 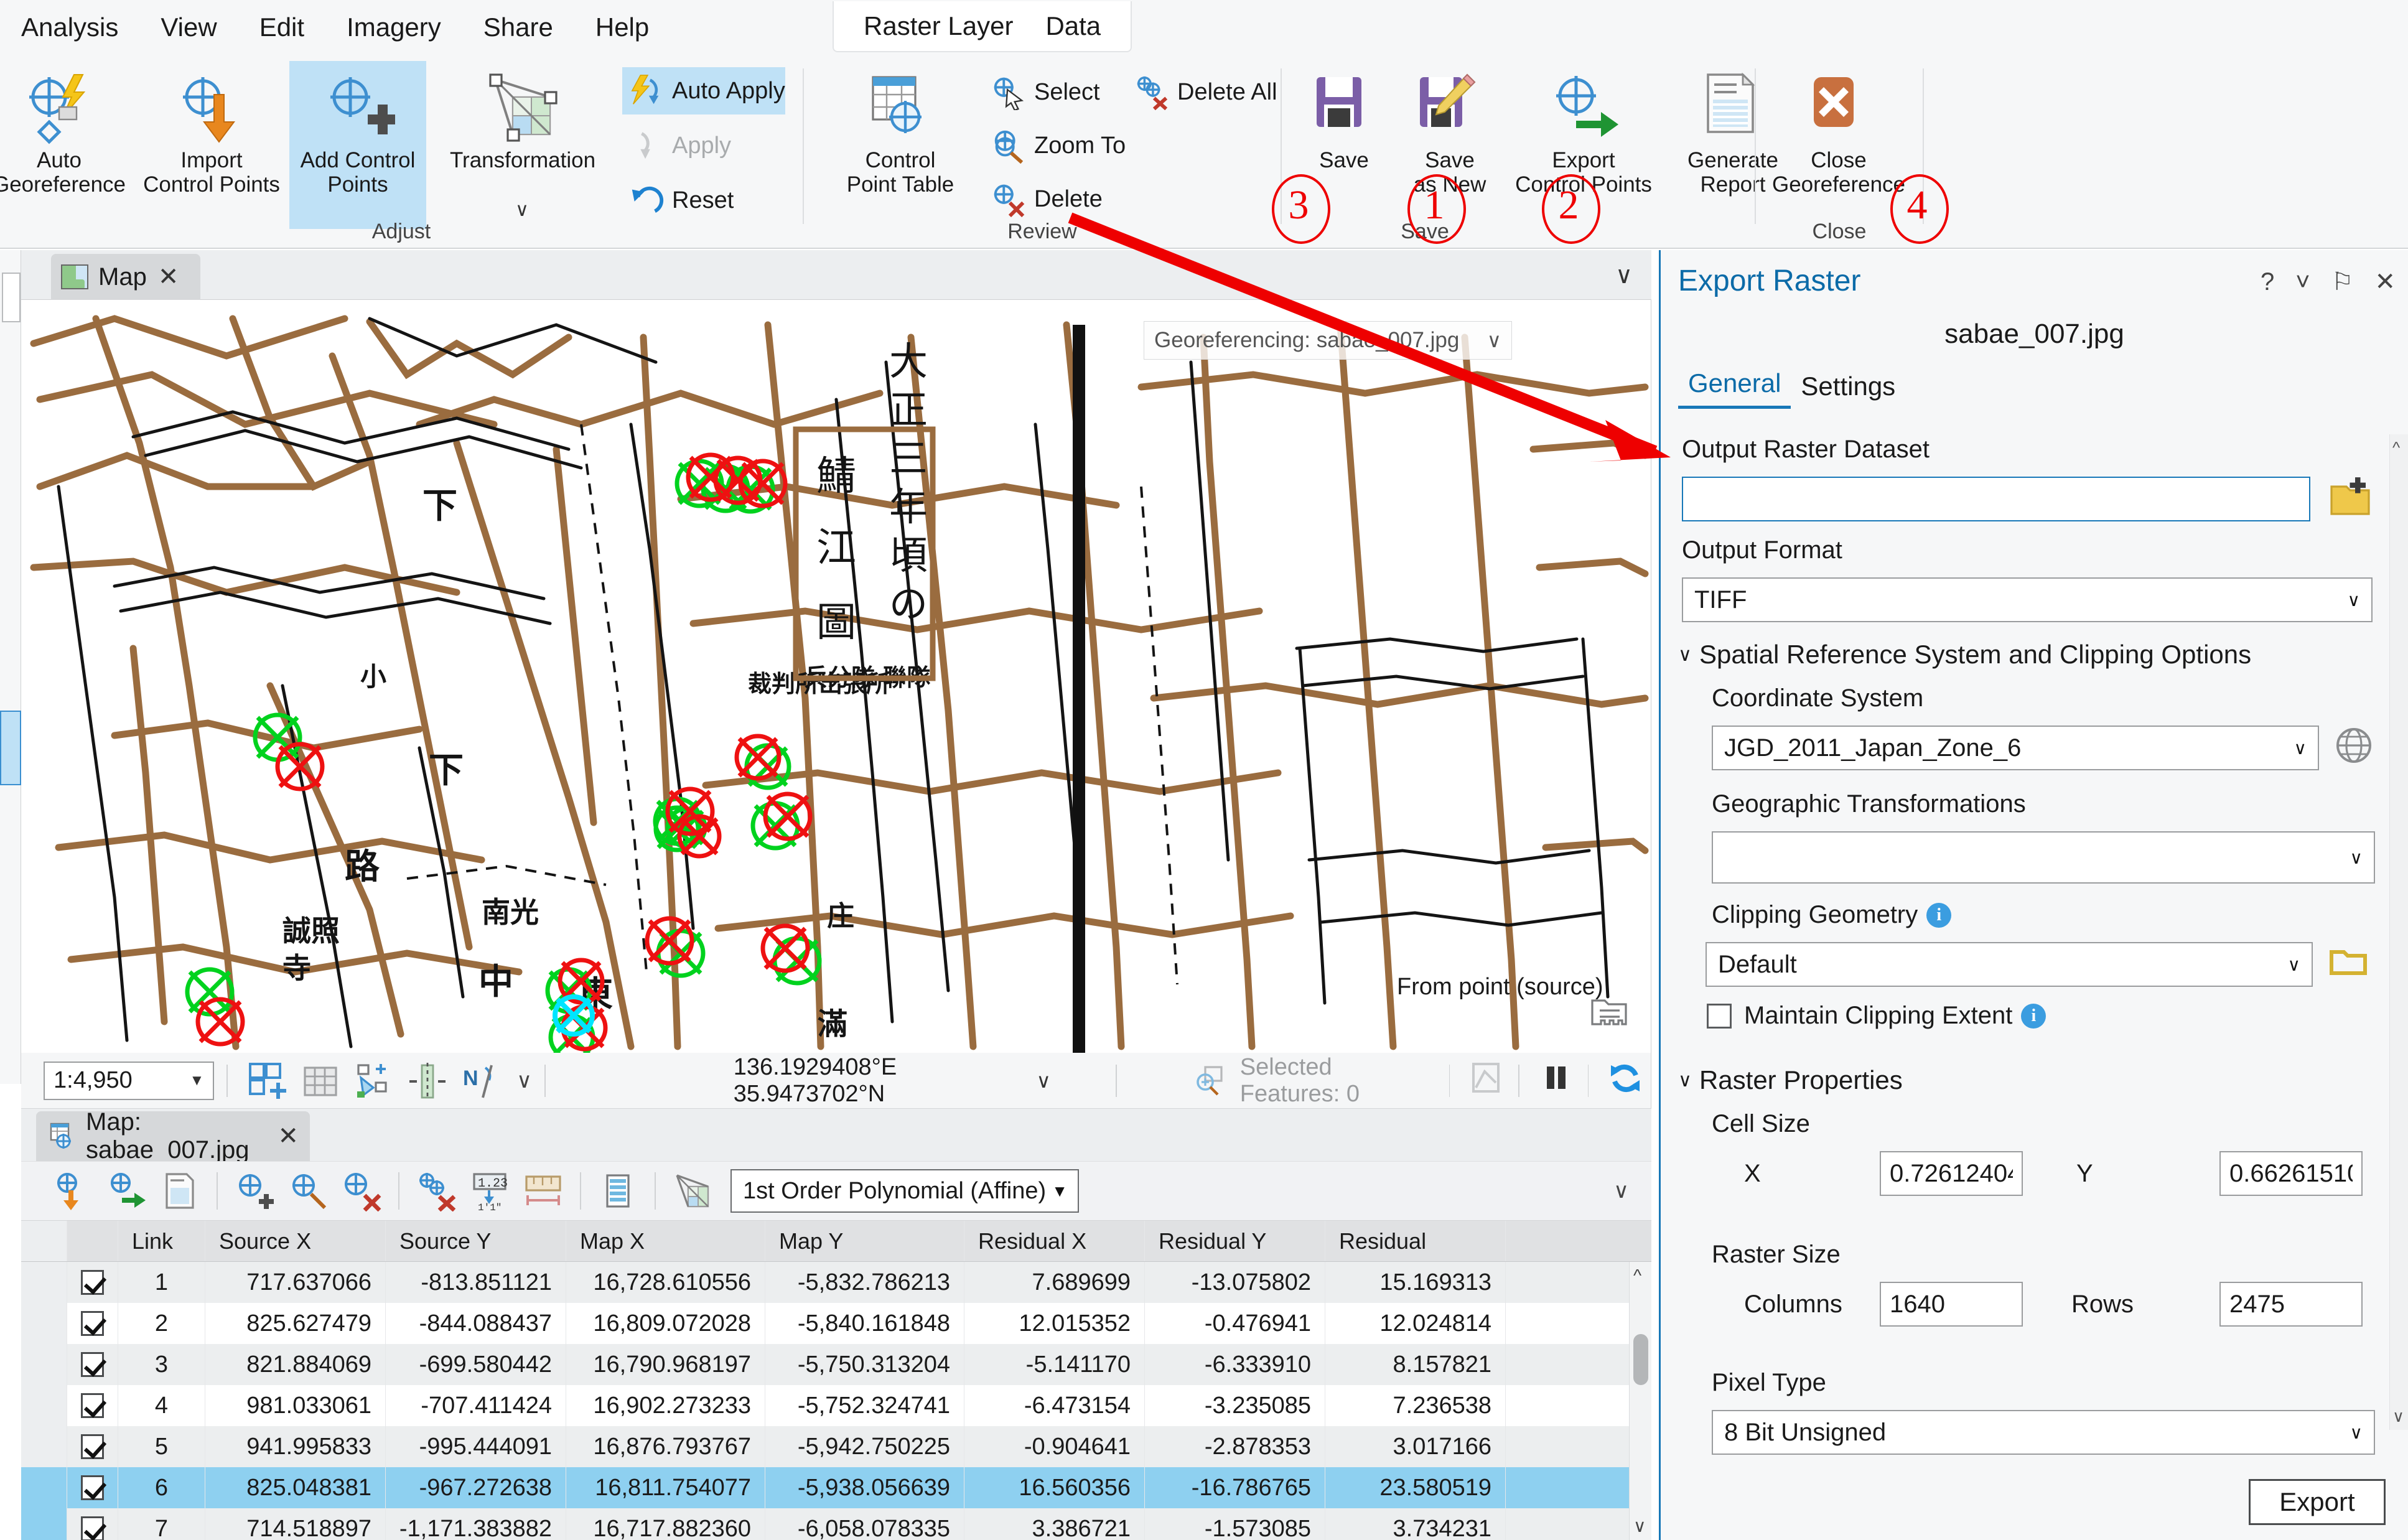 What do you see at coordinates (489, 1192) in the screenshot?
I see `numeric-format-icon: 1.23 1'1"` at bounding box center [489, 1192].